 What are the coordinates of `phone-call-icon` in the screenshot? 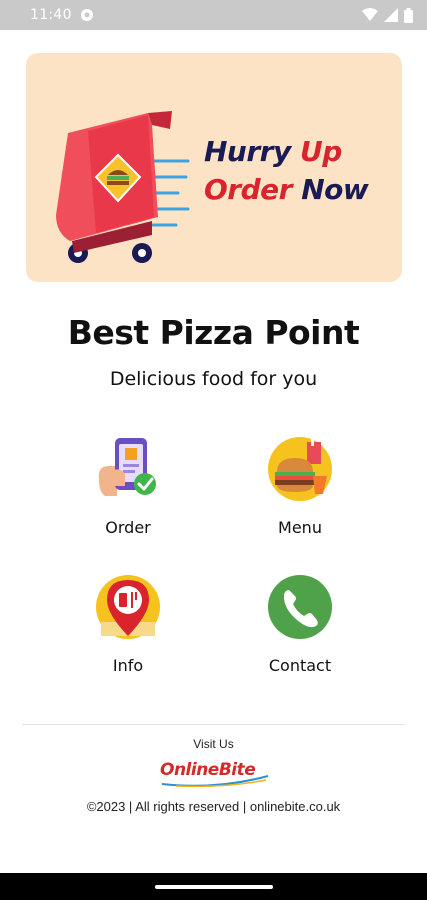 It's located at (300, 607).